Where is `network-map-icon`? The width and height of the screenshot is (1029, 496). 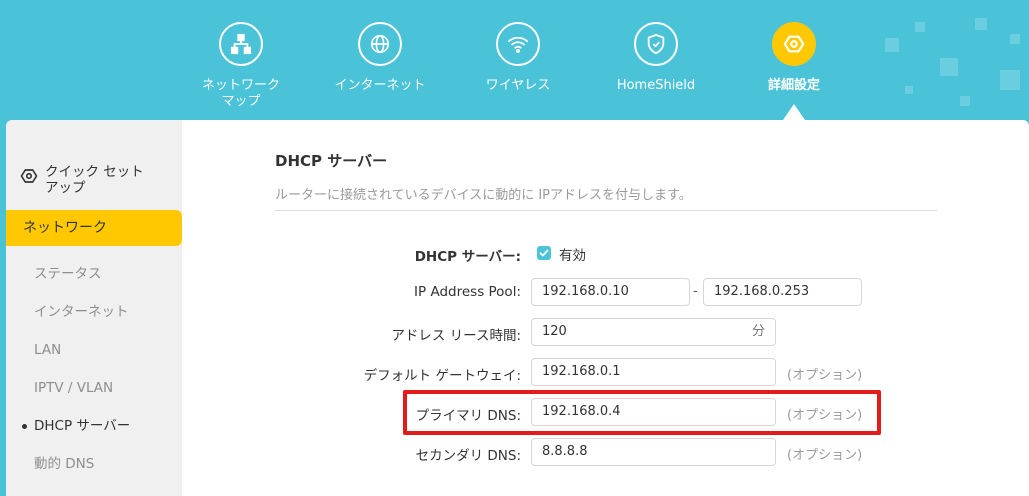 network-map-icon is located at coordinates (241, 44).